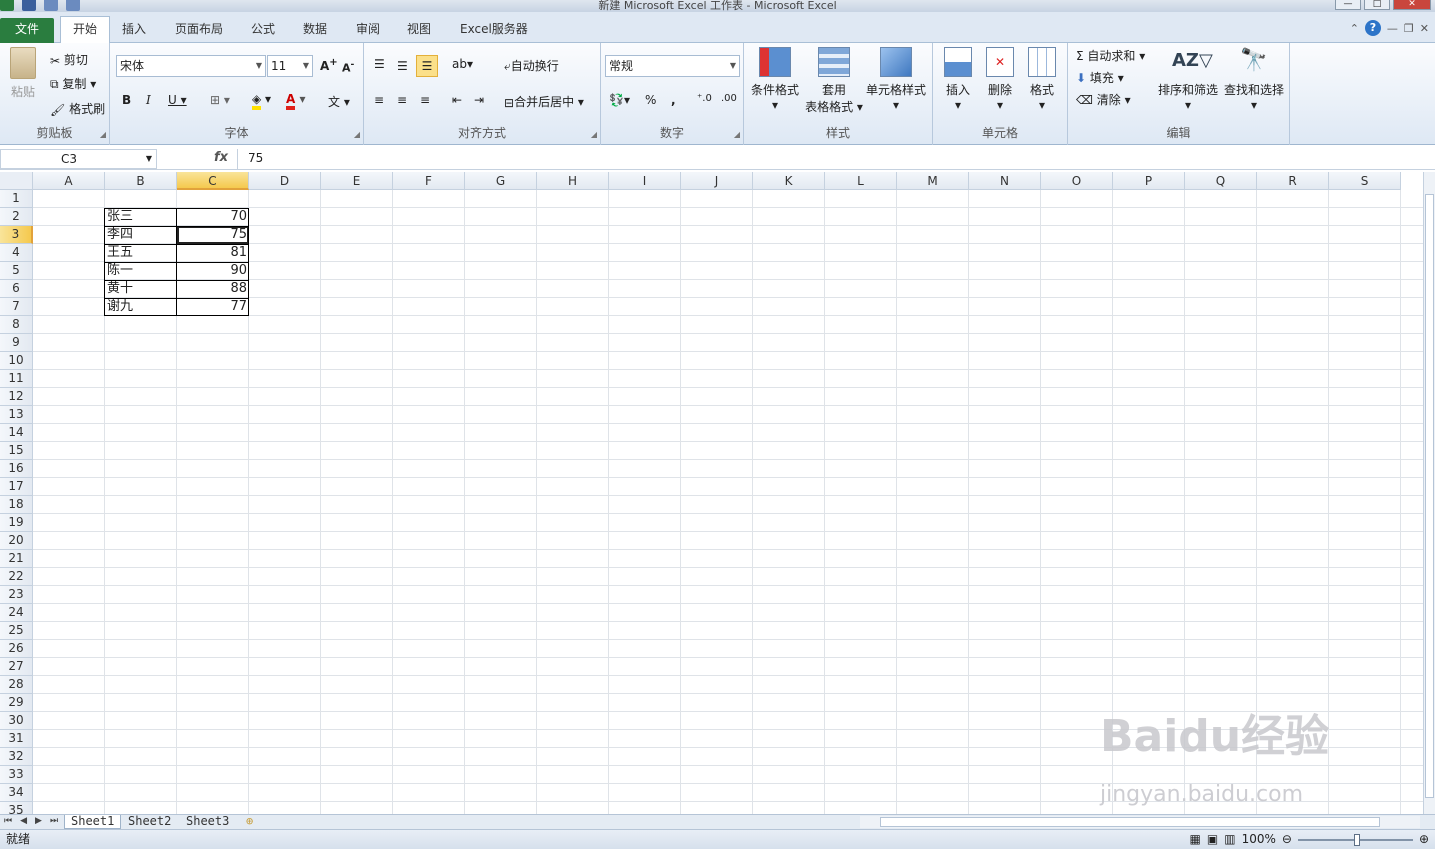 This screenshot has height=849, width=1435. I want to click on row-header-9: 9, so click(16, 343).